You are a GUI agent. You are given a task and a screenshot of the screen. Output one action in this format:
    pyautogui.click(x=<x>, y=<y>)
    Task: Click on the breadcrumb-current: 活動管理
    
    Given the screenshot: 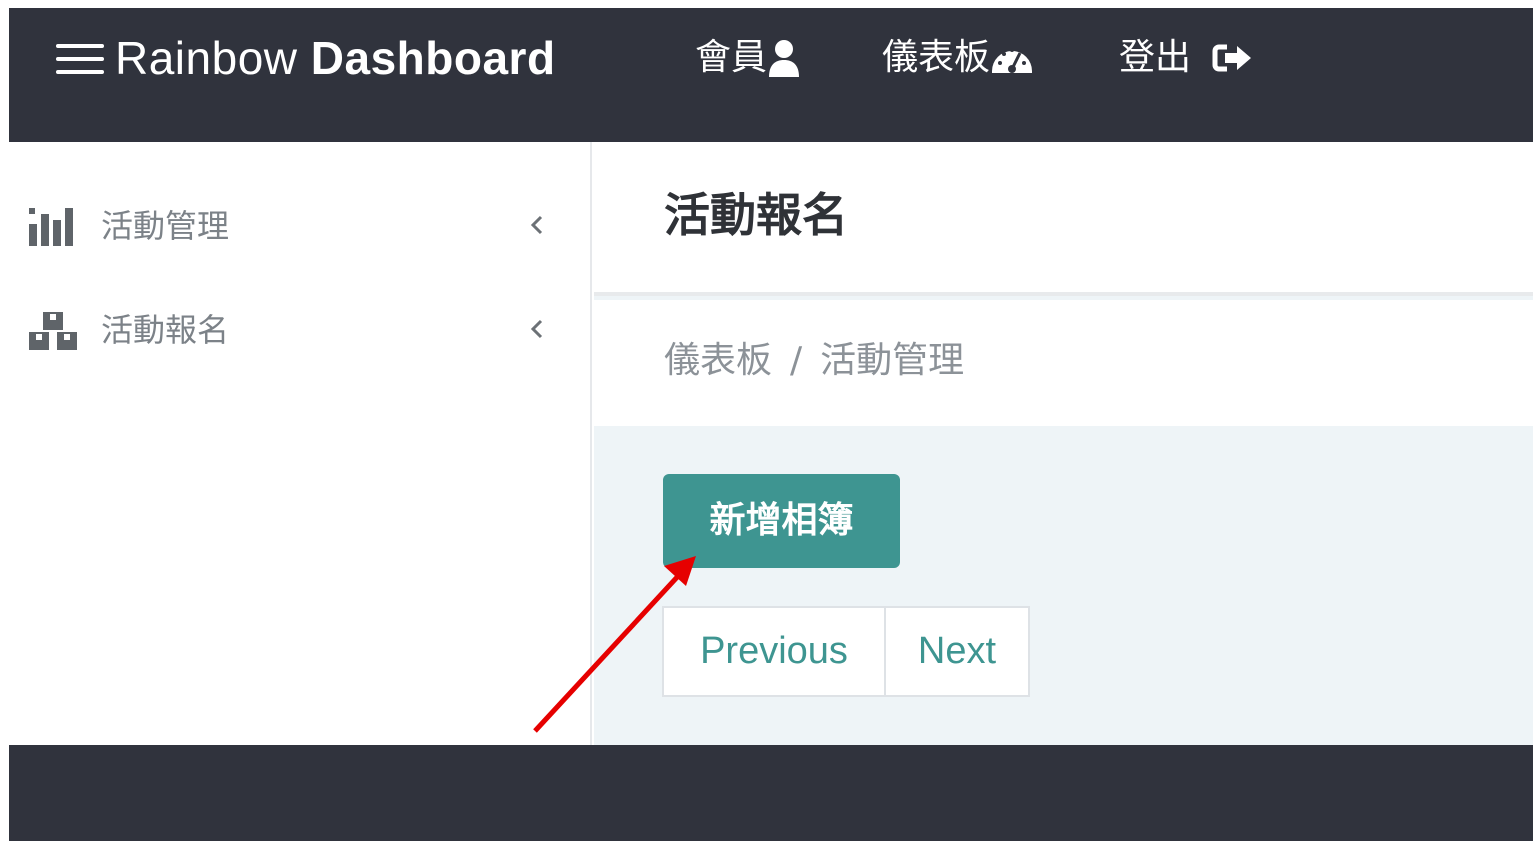 What is the action you would take?
    pyautogui.click(x=892, y=360)
    